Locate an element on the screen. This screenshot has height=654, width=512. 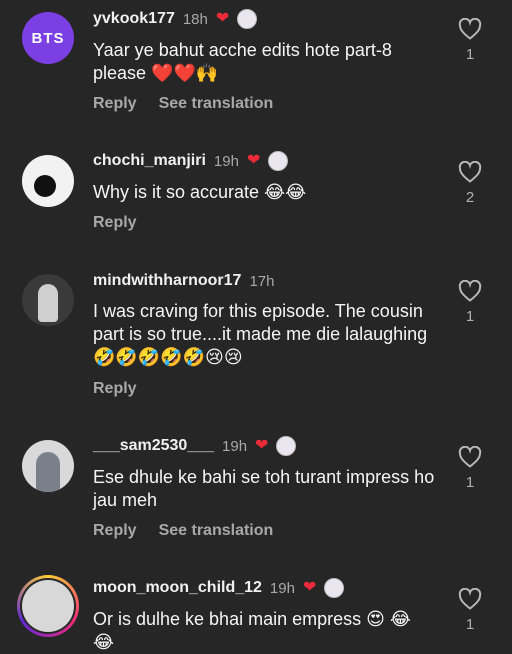
avatar-ring is located at coordinates (48, 606).